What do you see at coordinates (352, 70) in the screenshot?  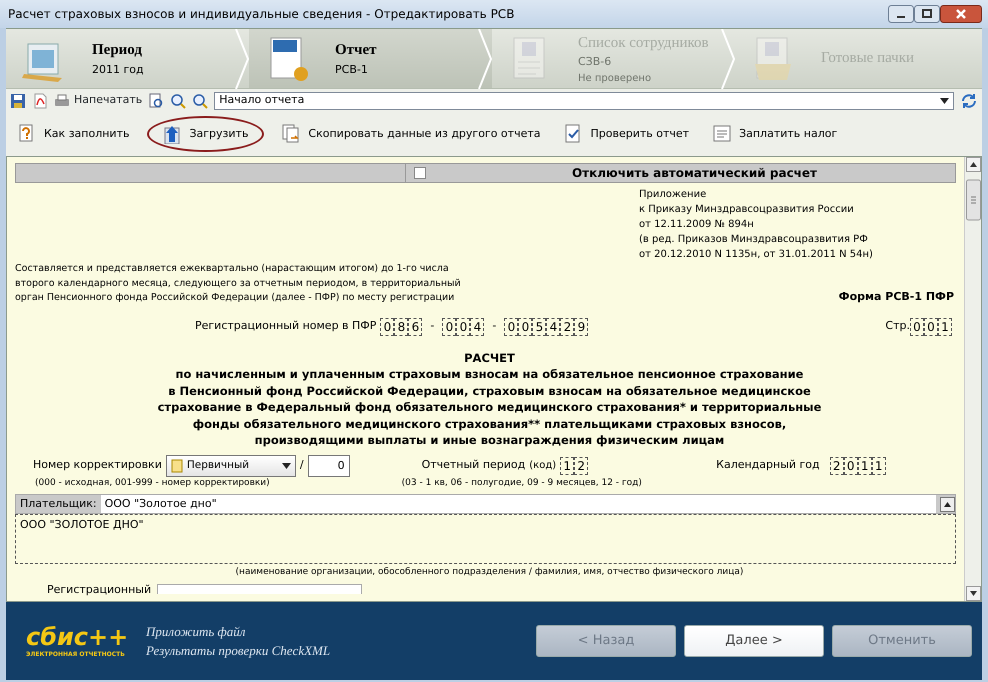 I see `step-subtitle: РСВ-1` at bounding box center [352, 70].